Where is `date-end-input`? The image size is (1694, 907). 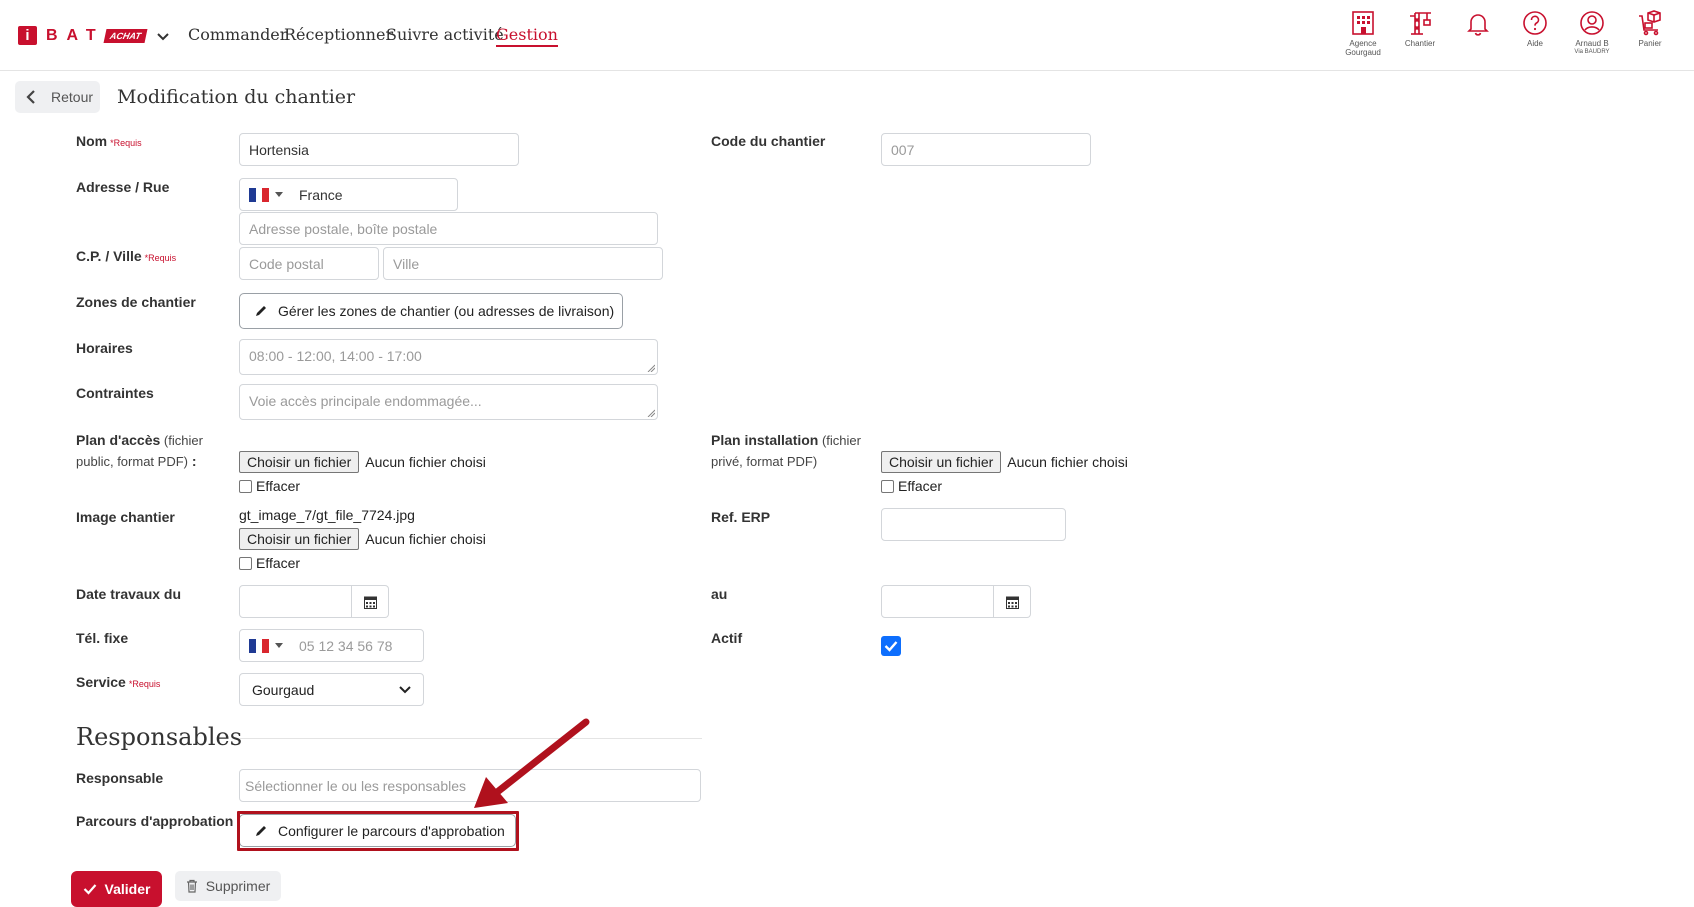 date-end-input is located at coordinates (937, 601).